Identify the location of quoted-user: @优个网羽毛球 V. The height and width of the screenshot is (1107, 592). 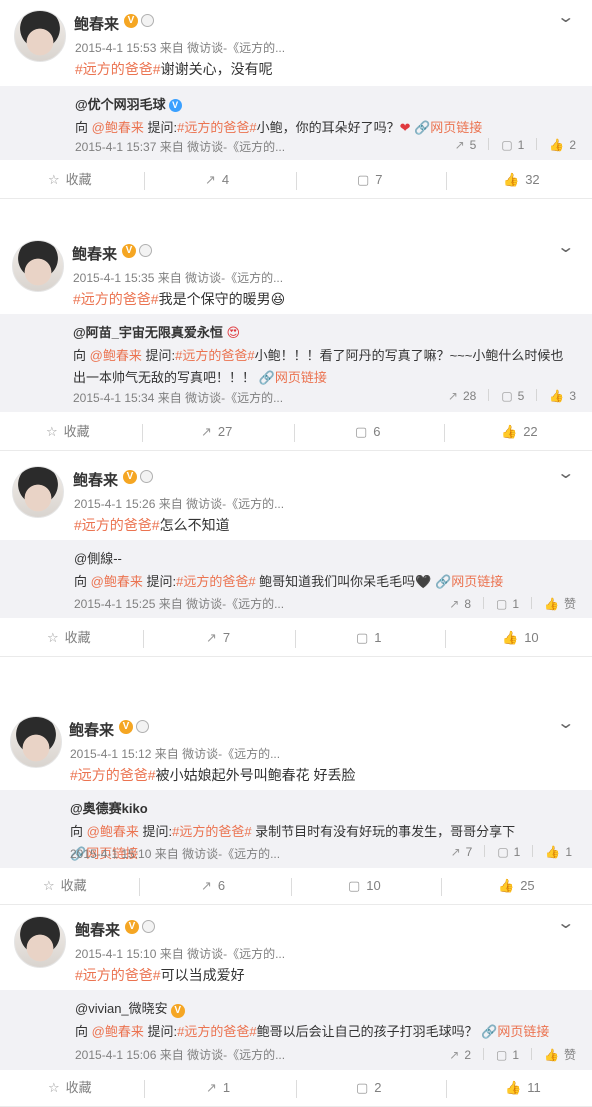
(128, 103).